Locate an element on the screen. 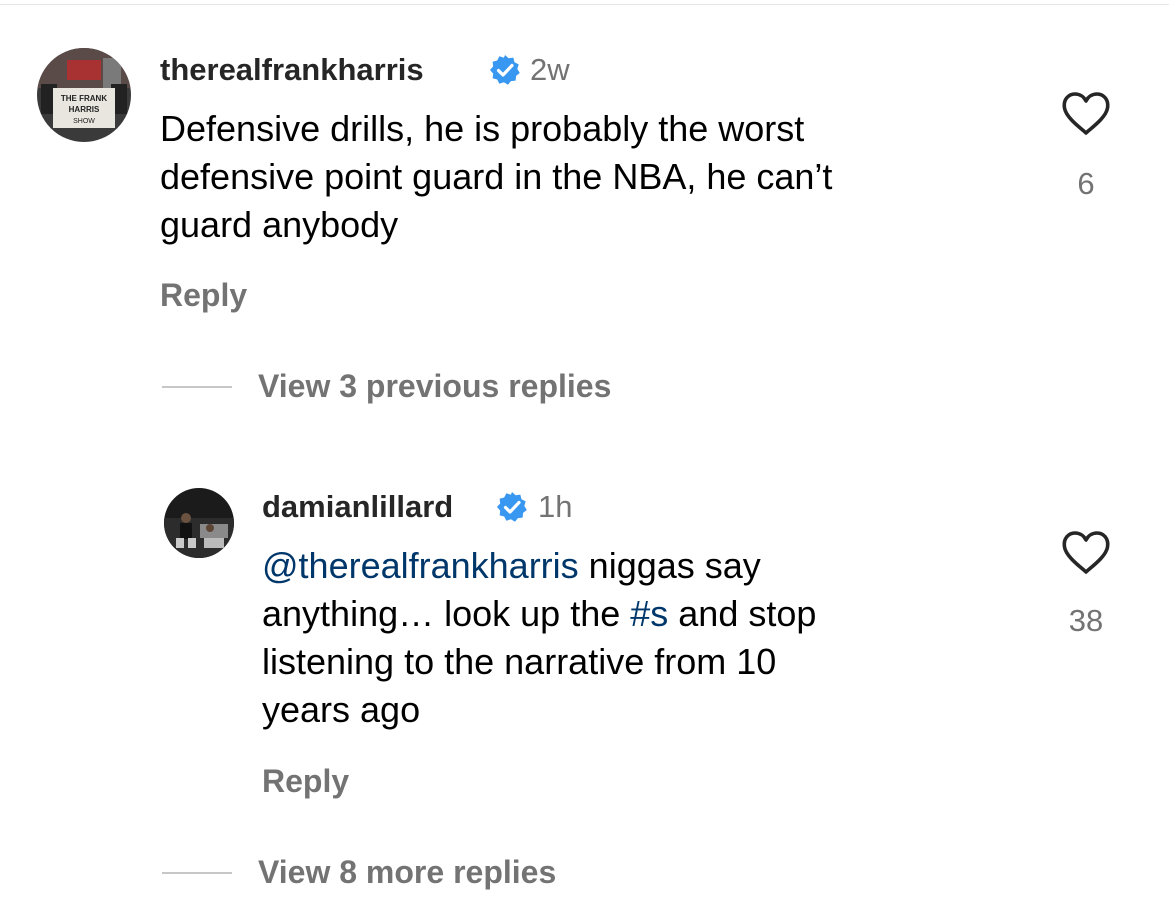 The image size is (1169, 921). avatar: THE FRANK HARRIS SHOW is located at coordinates (84, 95).